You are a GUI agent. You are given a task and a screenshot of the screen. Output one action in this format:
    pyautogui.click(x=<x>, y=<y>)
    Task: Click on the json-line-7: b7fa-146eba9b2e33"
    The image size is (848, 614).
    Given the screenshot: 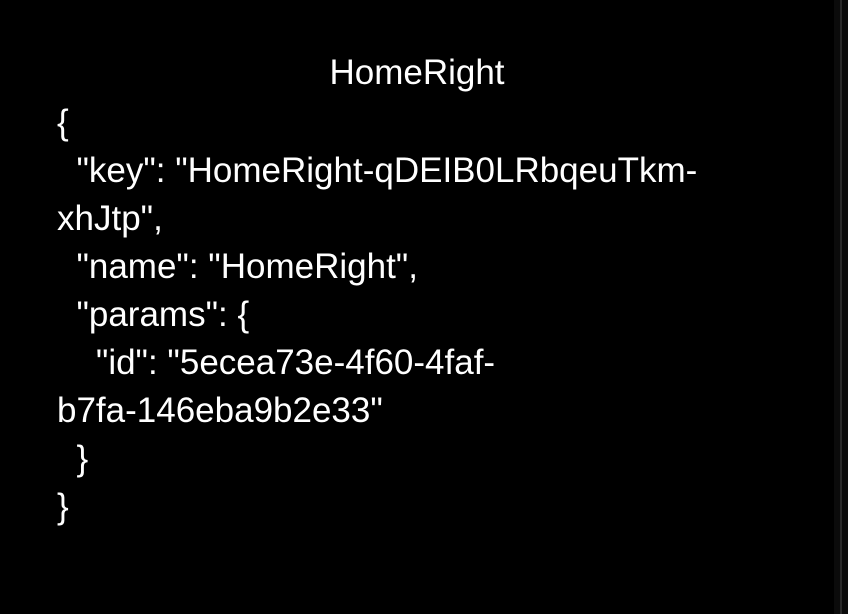 What is the action you would take?
    pyautogui.click(x=220, y=410)
    